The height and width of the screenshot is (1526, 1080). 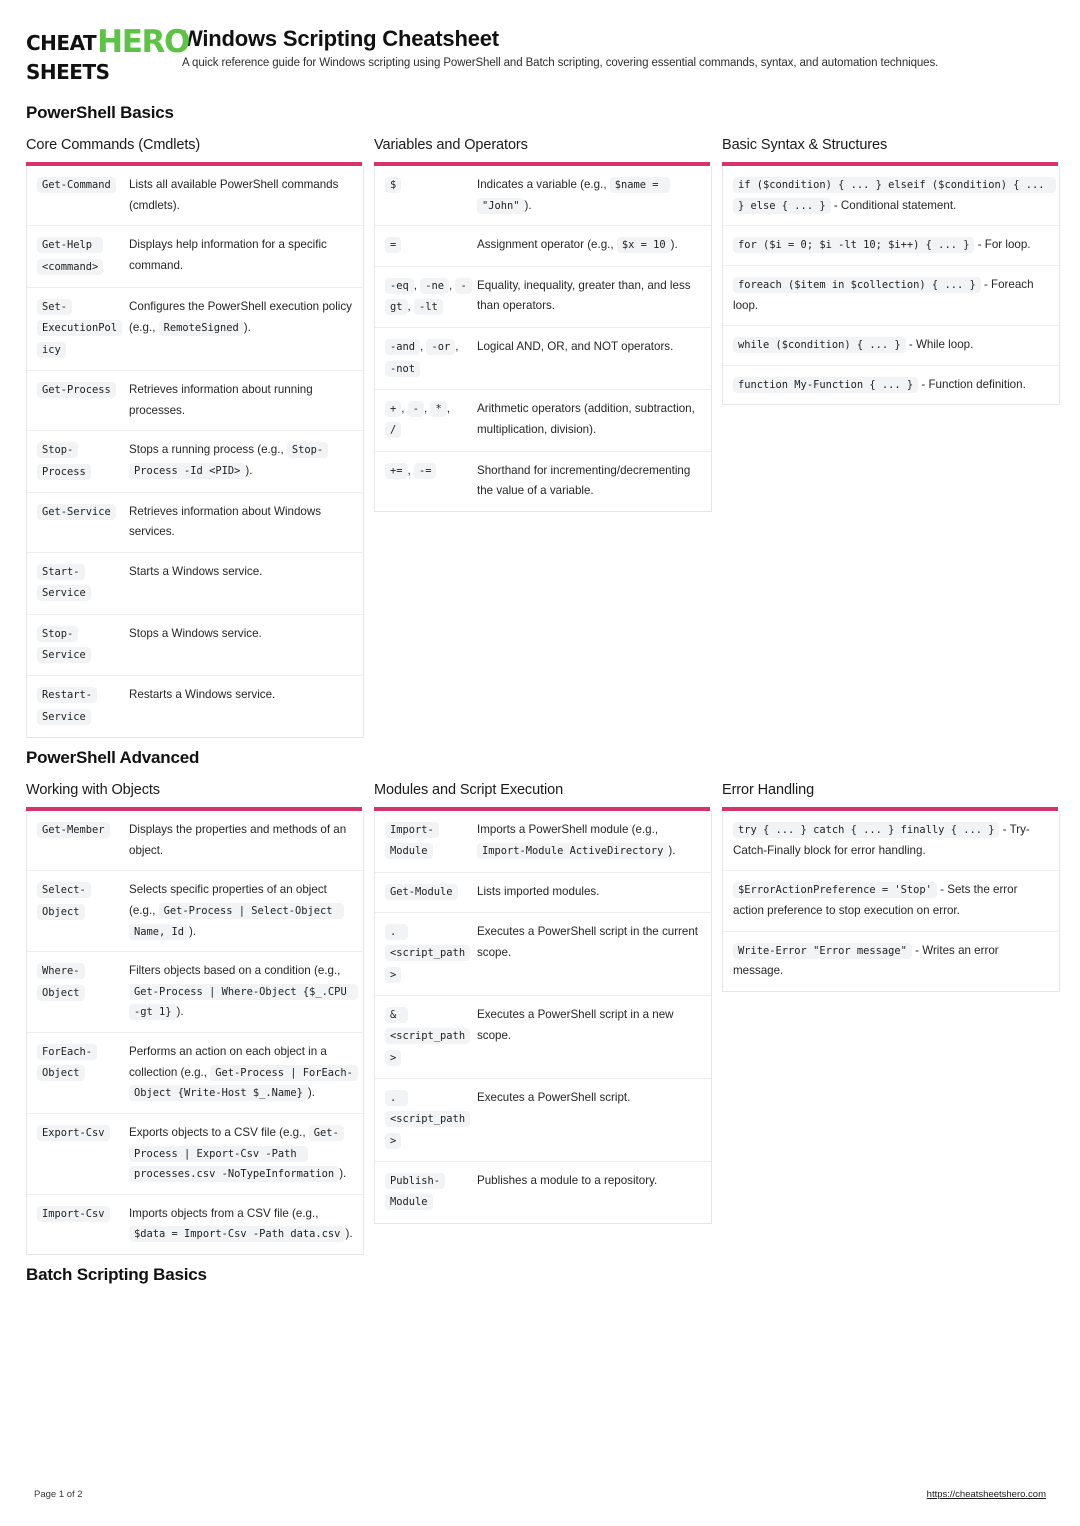 What do you see at coordinates (591, 1120) in the screenshot?
I see `description-cell: Executes a PowerShell script.` at bounding box center [591, 1120].